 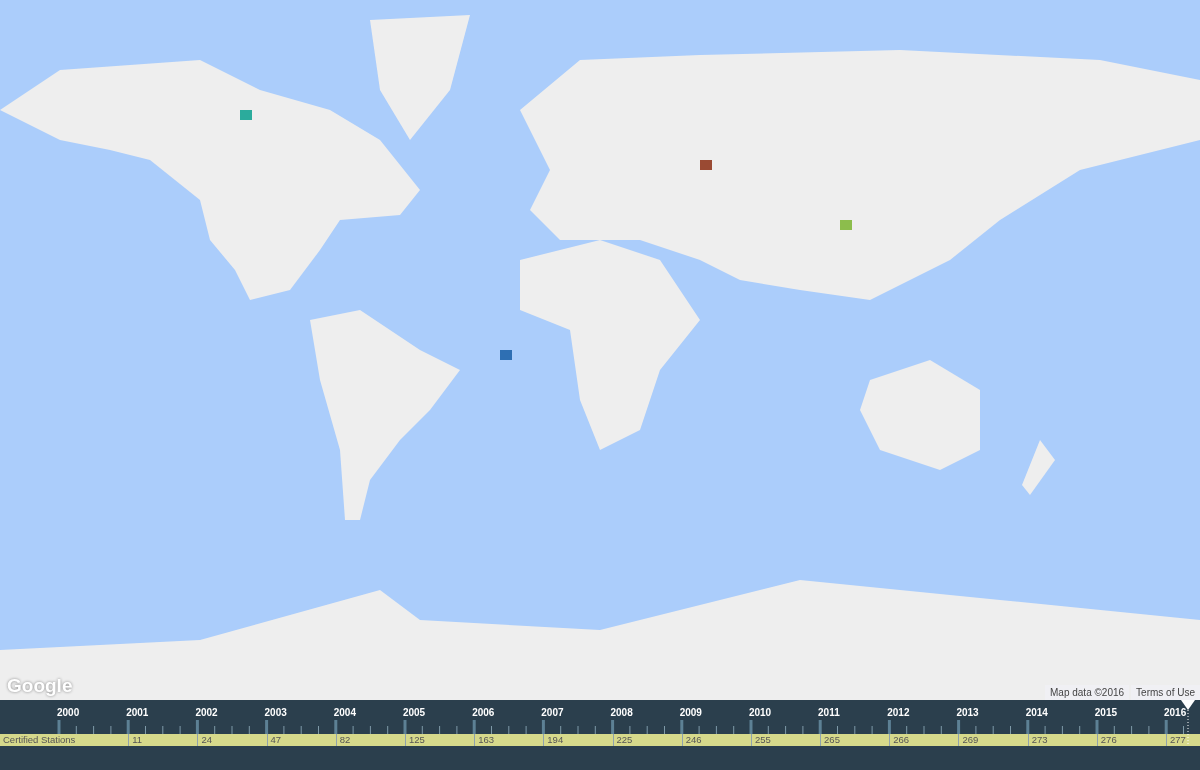 What do you see at coordinates (207, 712) in the screenshot?
I see `year-label: 2002` at bounding box center [207, 712].